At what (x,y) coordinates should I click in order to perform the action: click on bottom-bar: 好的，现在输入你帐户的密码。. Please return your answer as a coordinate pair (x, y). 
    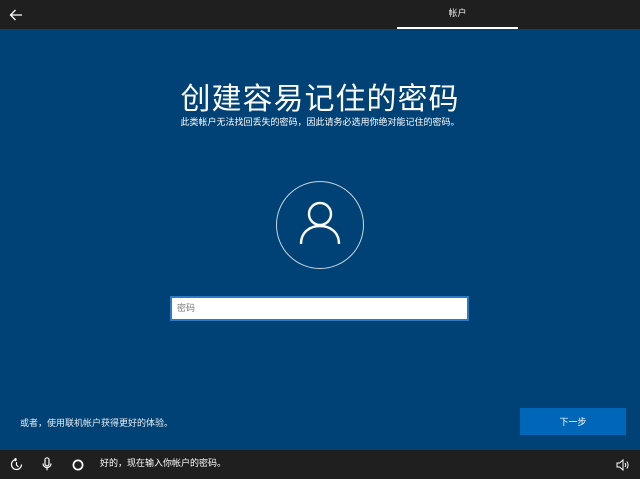
    Looking at the image, I should click on (320, 464).